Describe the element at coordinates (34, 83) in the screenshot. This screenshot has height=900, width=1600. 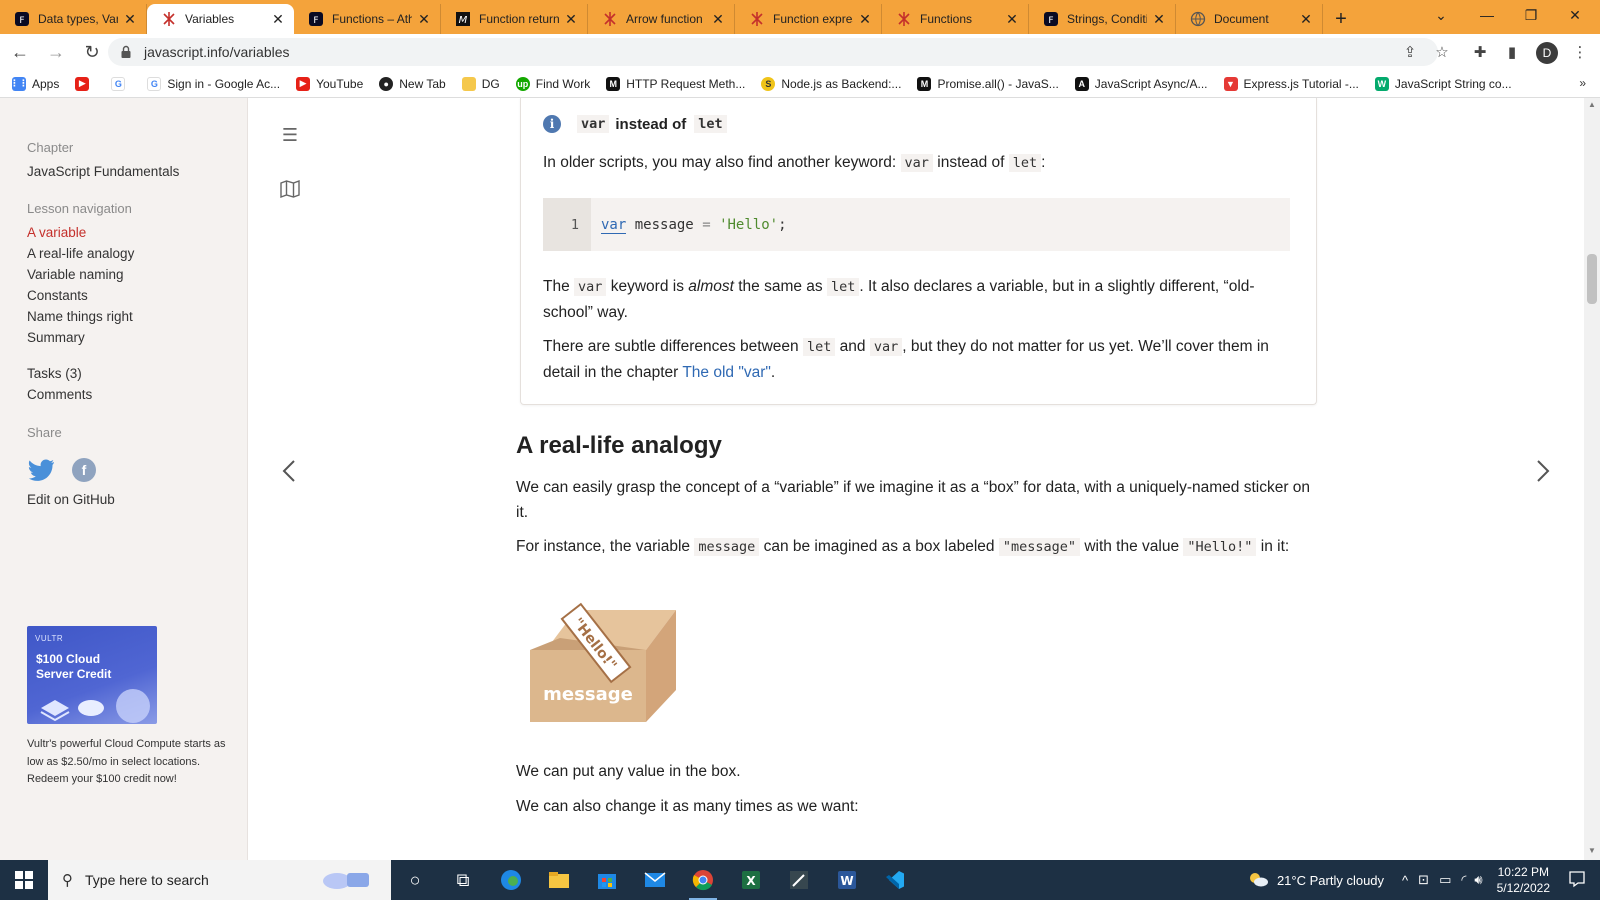
I see `bookmark-apps: ⋮⋮ Apps` at that location.